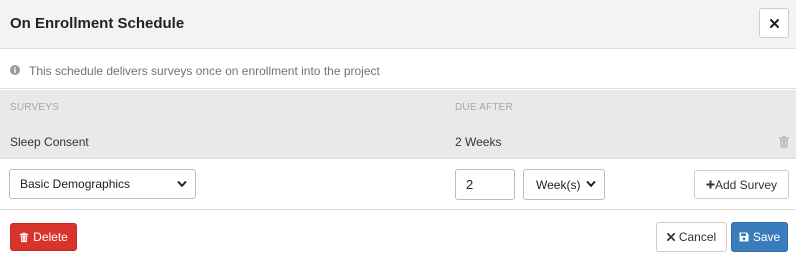 This screenshot has height=261, width=796. I want to click on plus-icon, so click(710, 185).